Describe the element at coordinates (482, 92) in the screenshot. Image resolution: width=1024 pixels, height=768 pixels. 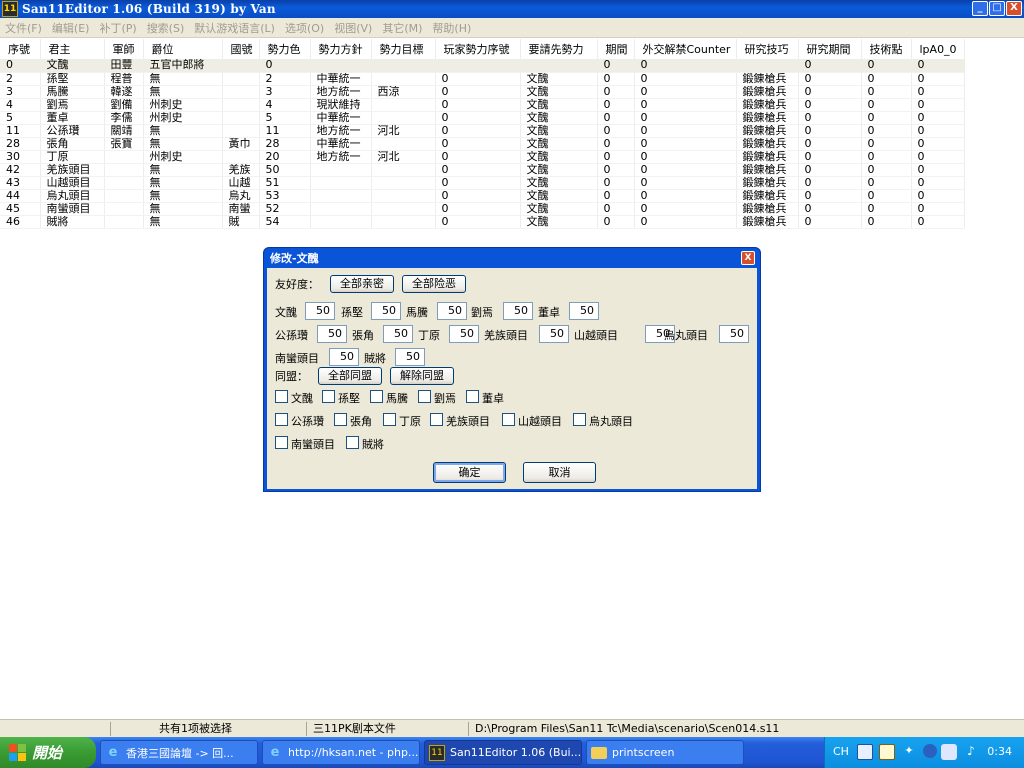
I see `table-row: 3 馬騰 韓遂無 3 地方統一 西涼 0 文醜 0 0 鍛錬槍兵 0 0 0` at that location.